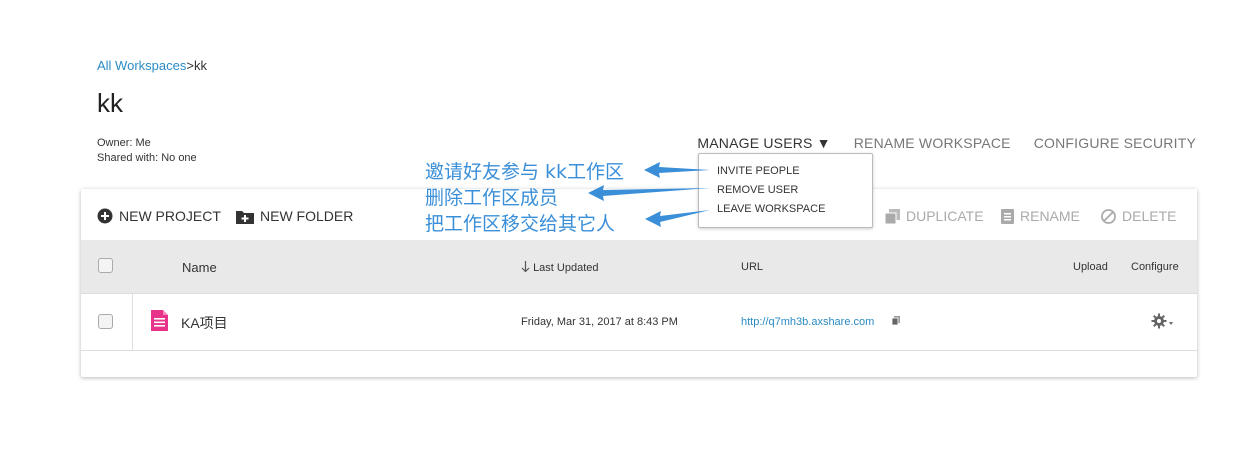 This screenshot has height=450, width=1251. I want to click on annotation-arrows, so click(649, 194).